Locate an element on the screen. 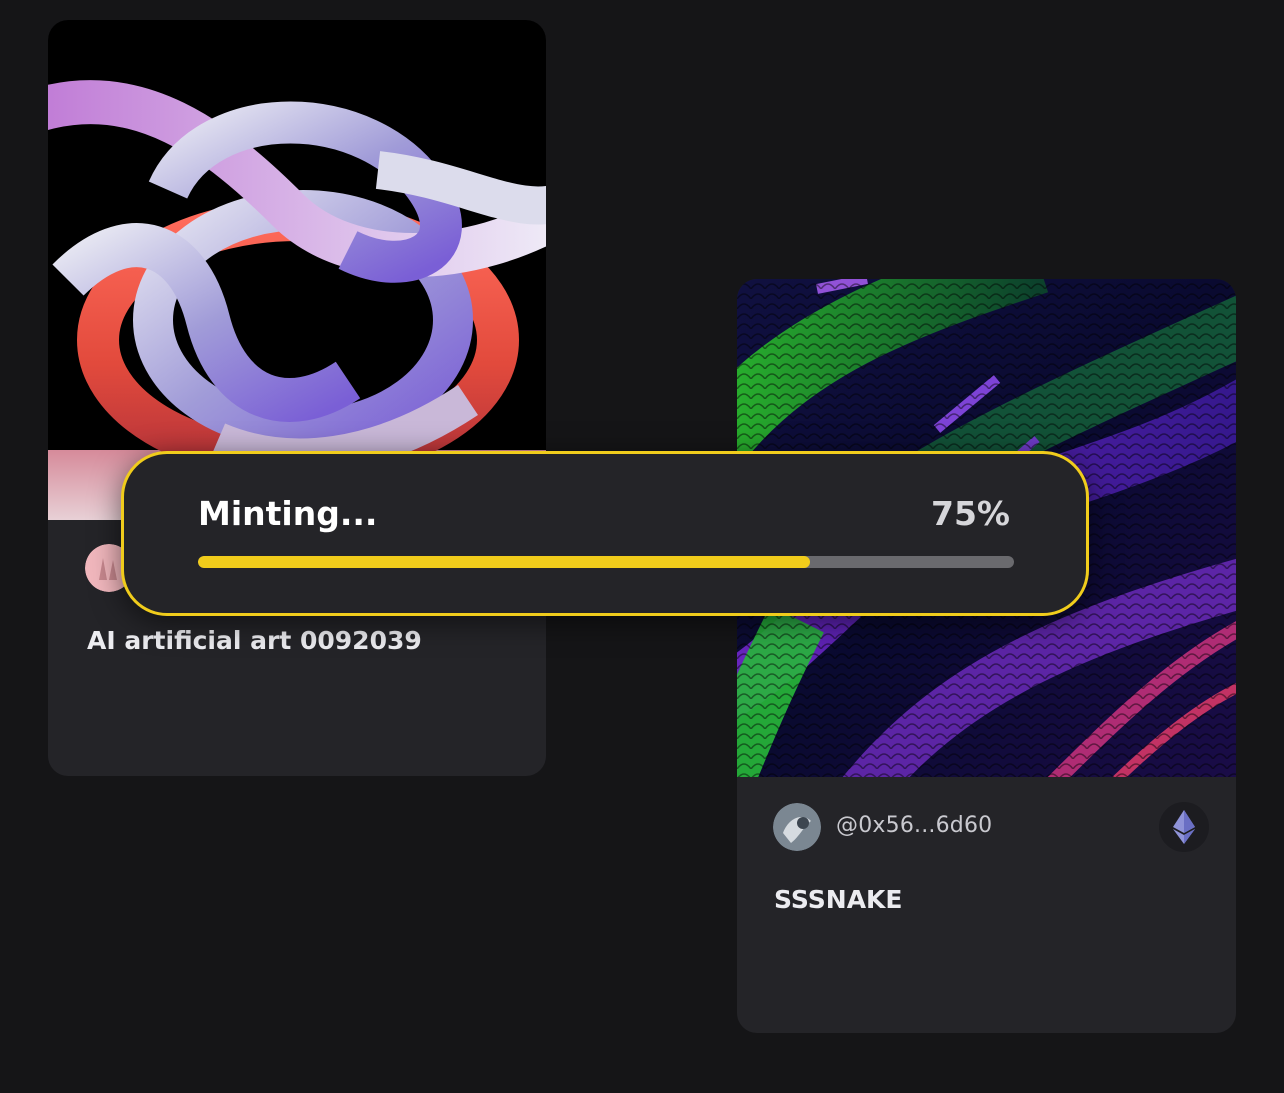 This screenshot has width=1284, height=1093. minting-percent: 75% is located at coordinates (970, 513).